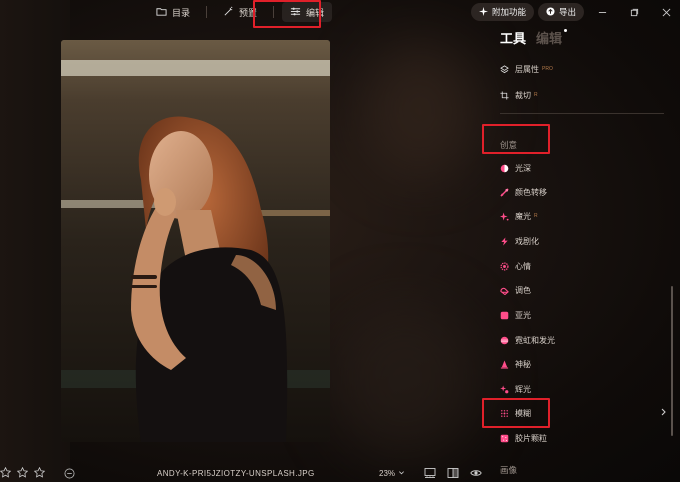 Image resolution: width=680 pixels, height=482 pixels. Describe the element at coordinates (550, 12) in the screenshot. I see `export-icon` at that location.